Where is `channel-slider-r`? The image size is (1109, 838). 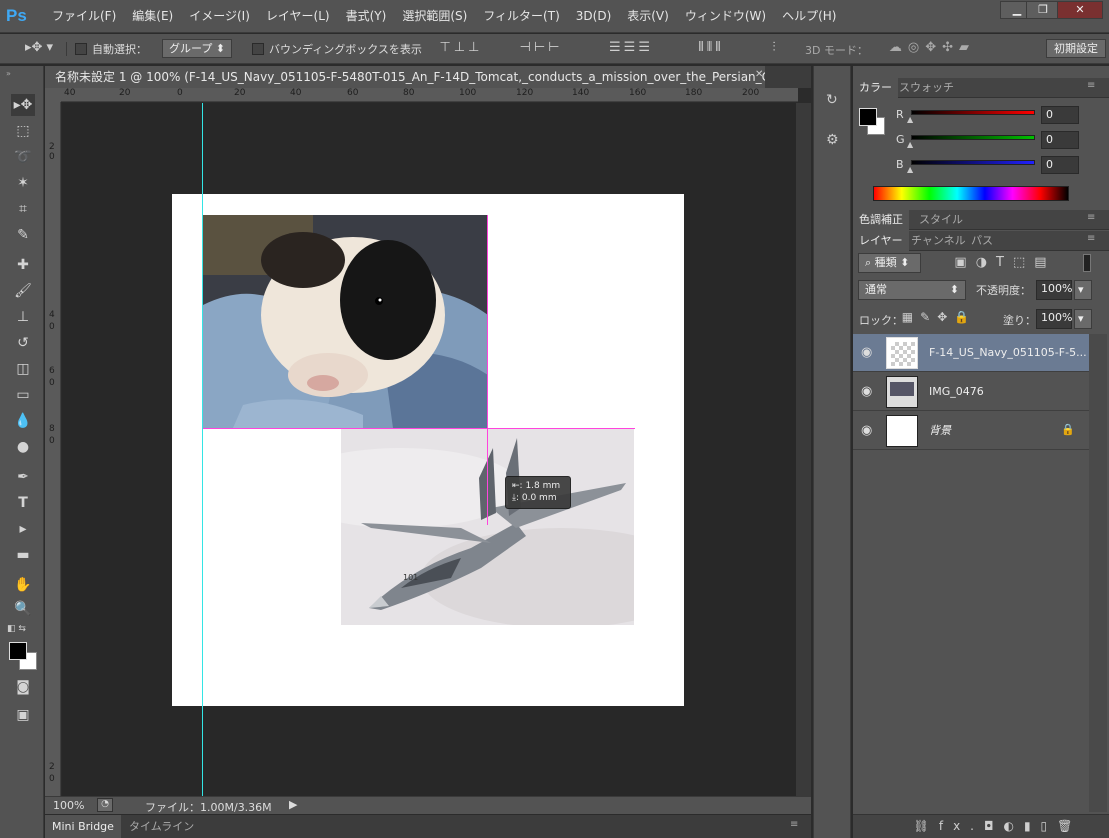
channel-slider-r is located at coordinates (973, 112).